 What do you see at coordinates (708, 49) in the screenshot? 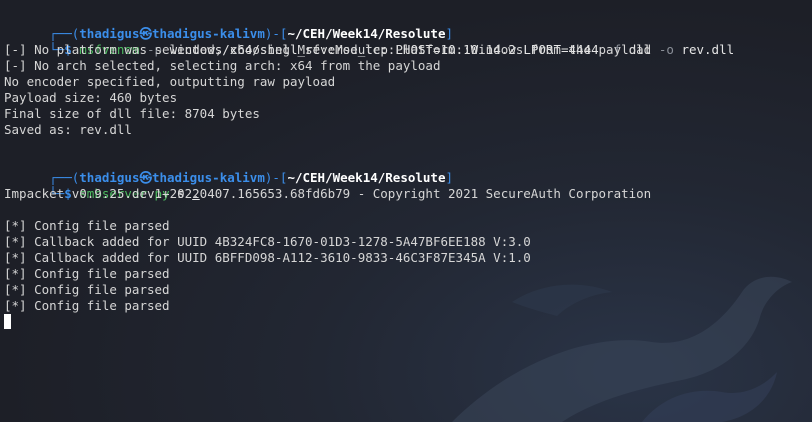
I see `command-arg: rev.dll` at bounding box center [708, 49].